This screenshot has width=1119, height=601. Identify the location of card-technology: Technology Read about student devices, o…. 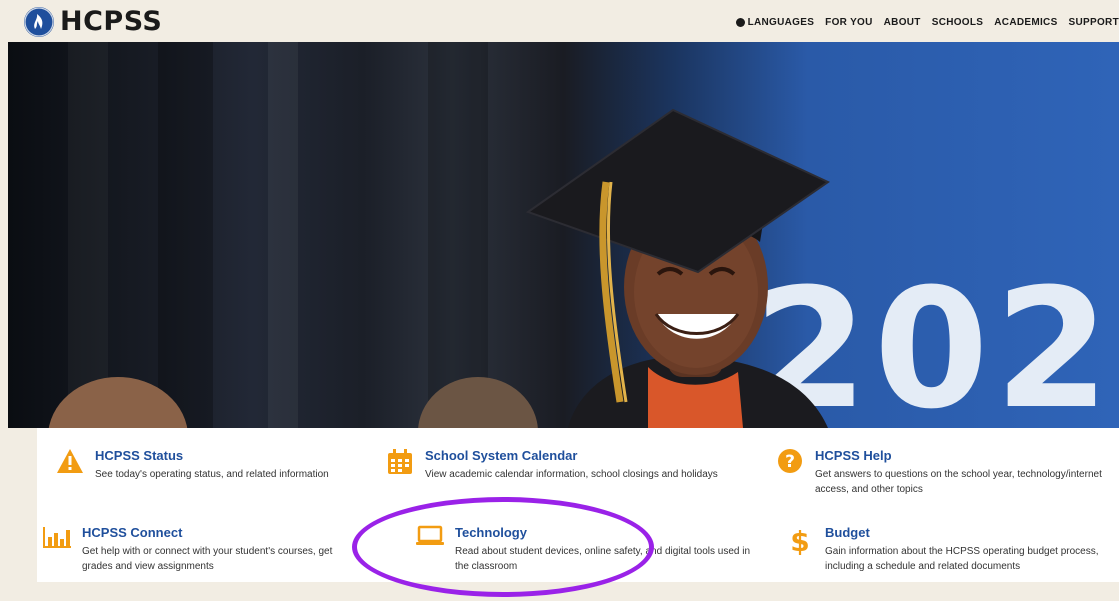
(587, 549).